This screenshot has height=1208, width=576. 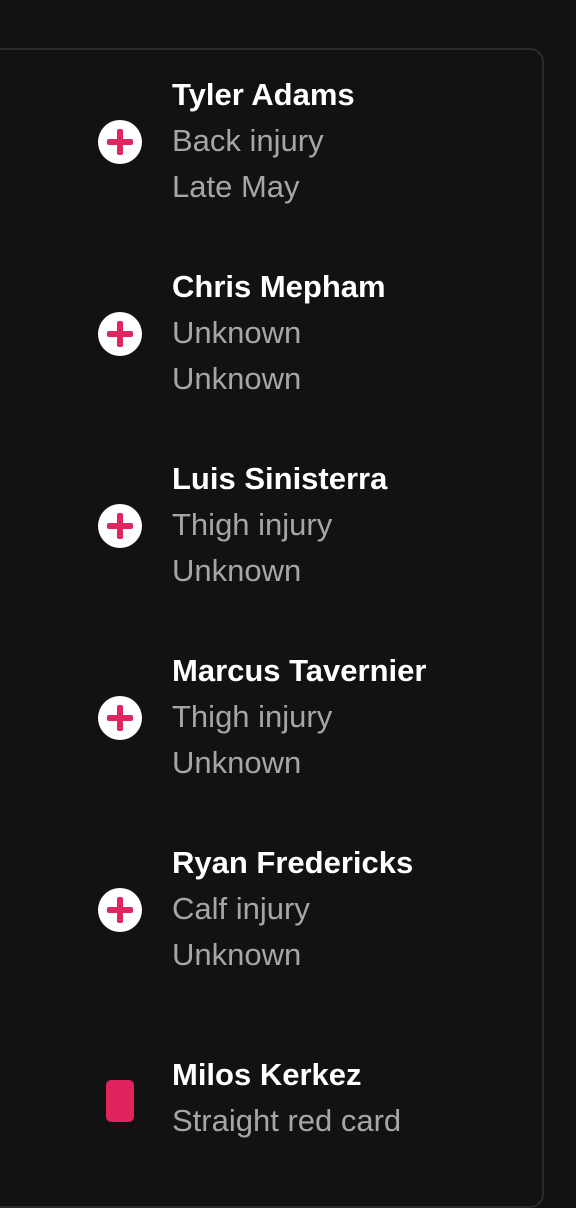 What do you see at coordinates (287, 1120) in the screenshot?
I see `absence-reason: Straight red card` at bounding box center [287, 1120].